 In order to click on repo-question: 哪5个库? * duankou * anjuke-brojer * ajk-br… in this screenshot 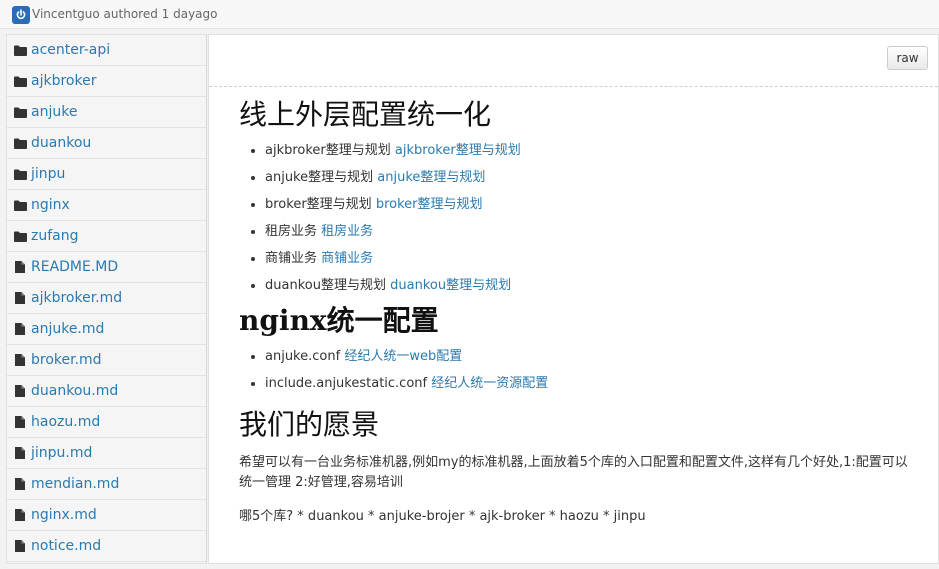, I will do `click(442, 516)`.